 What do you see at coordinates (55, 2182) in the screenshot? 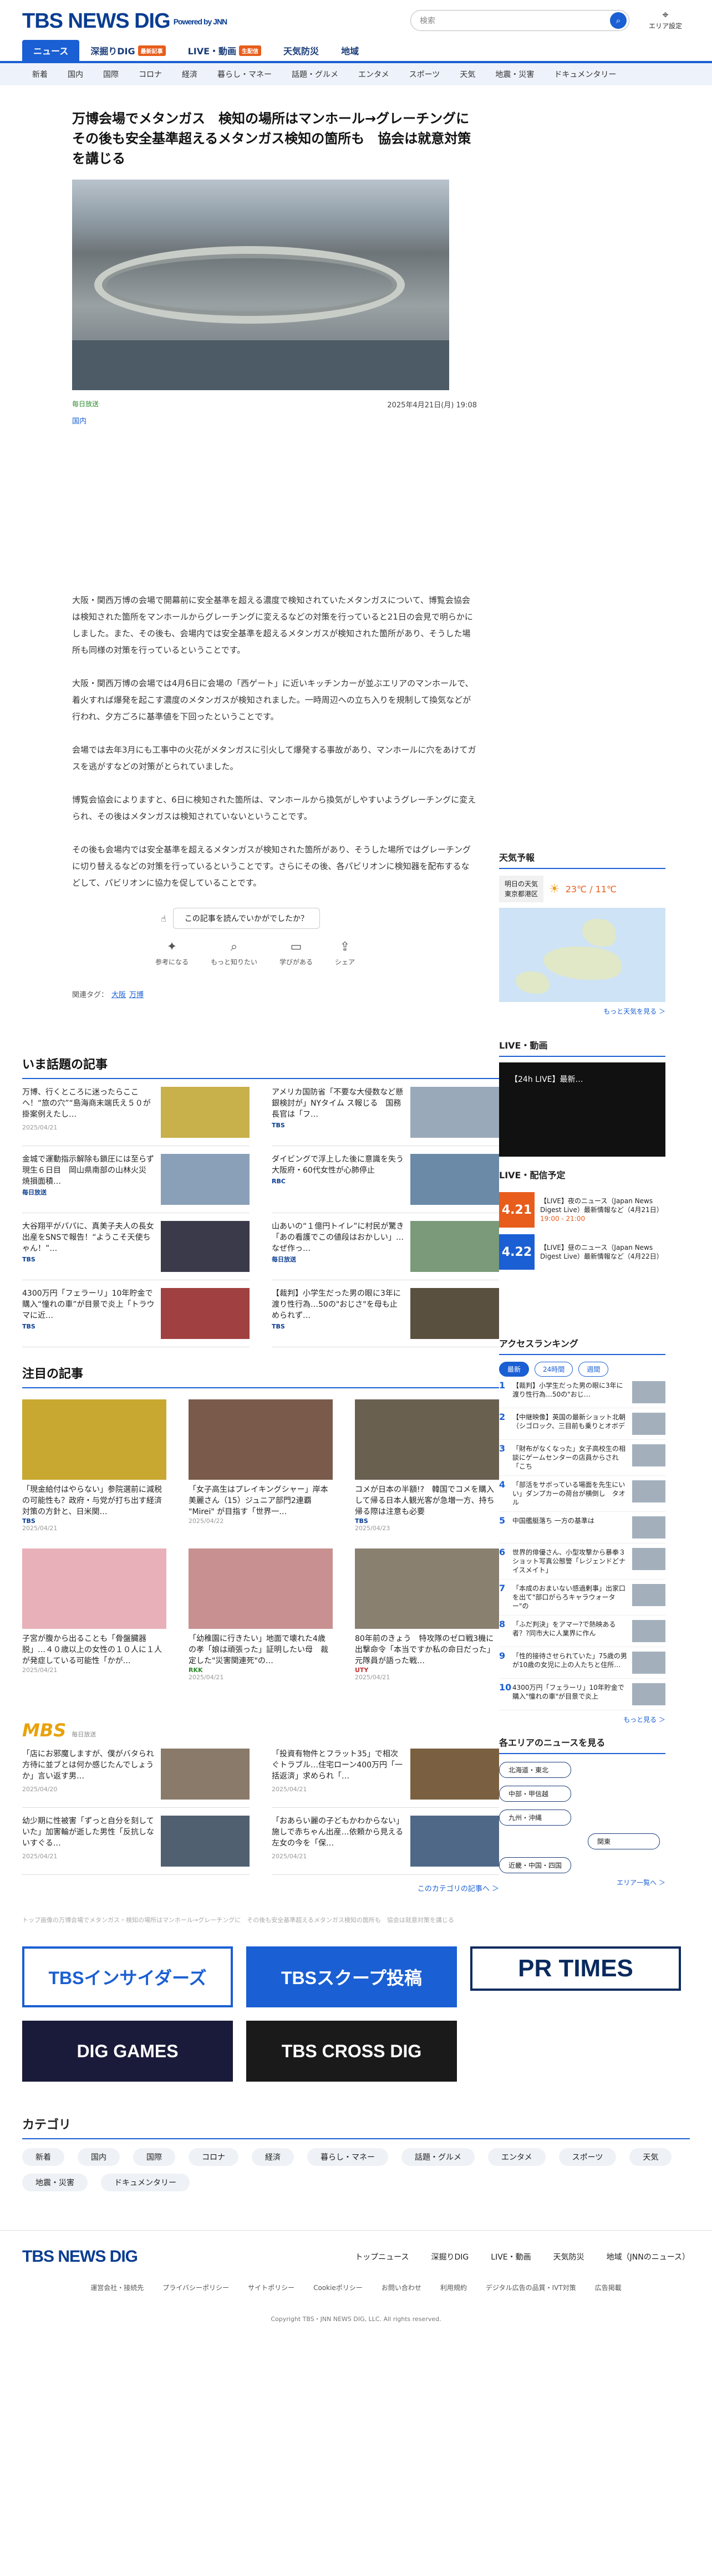
I see `category-chip: 地震・災害` at bounding box center [55, 2182].